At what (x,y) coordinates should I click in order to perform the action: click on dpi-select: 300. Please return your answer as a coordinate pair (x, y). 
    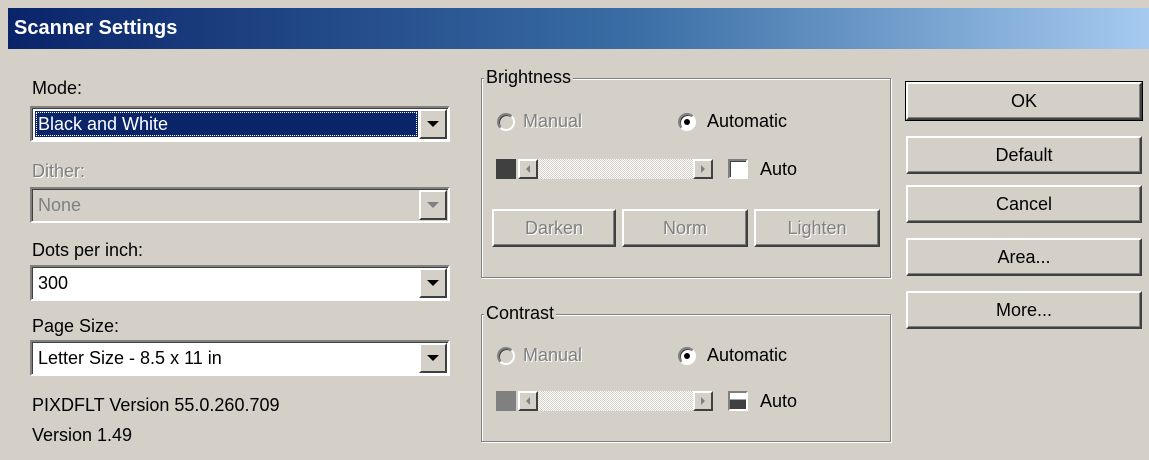
    Looking at the image, I should click on (240, 283).